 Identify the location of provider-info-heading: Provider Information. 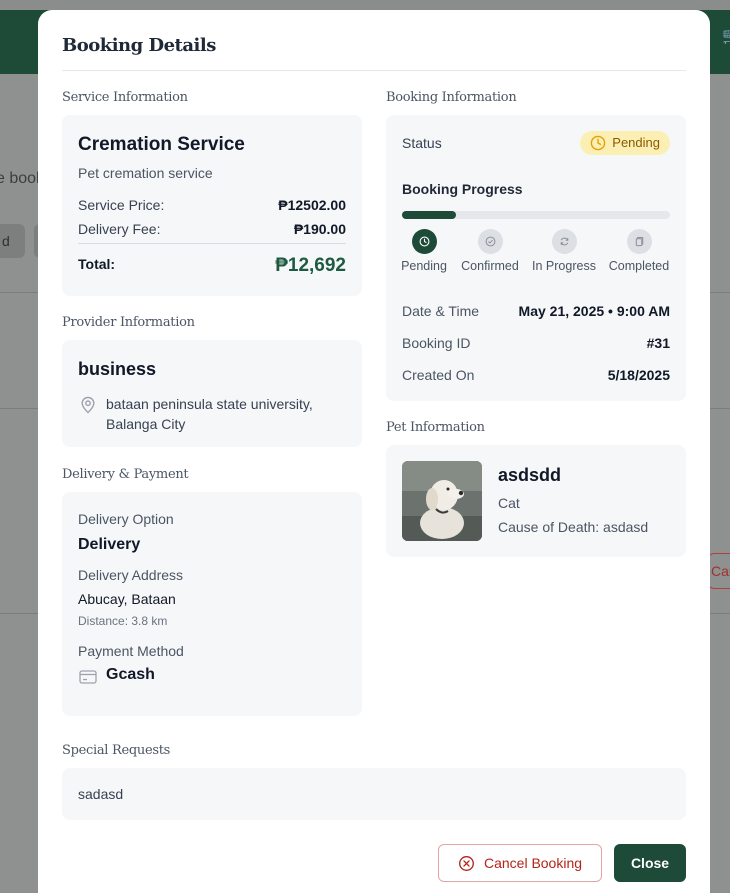
(128, 322).